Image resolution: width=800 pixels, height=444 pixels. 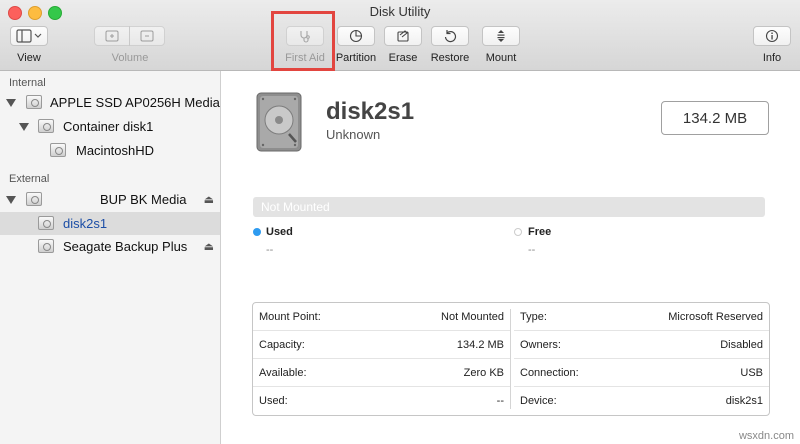 What do you see at coordinates (533, 317) in the screenshot?
I see `info-key: Type:` at bounding box center [533, 317].